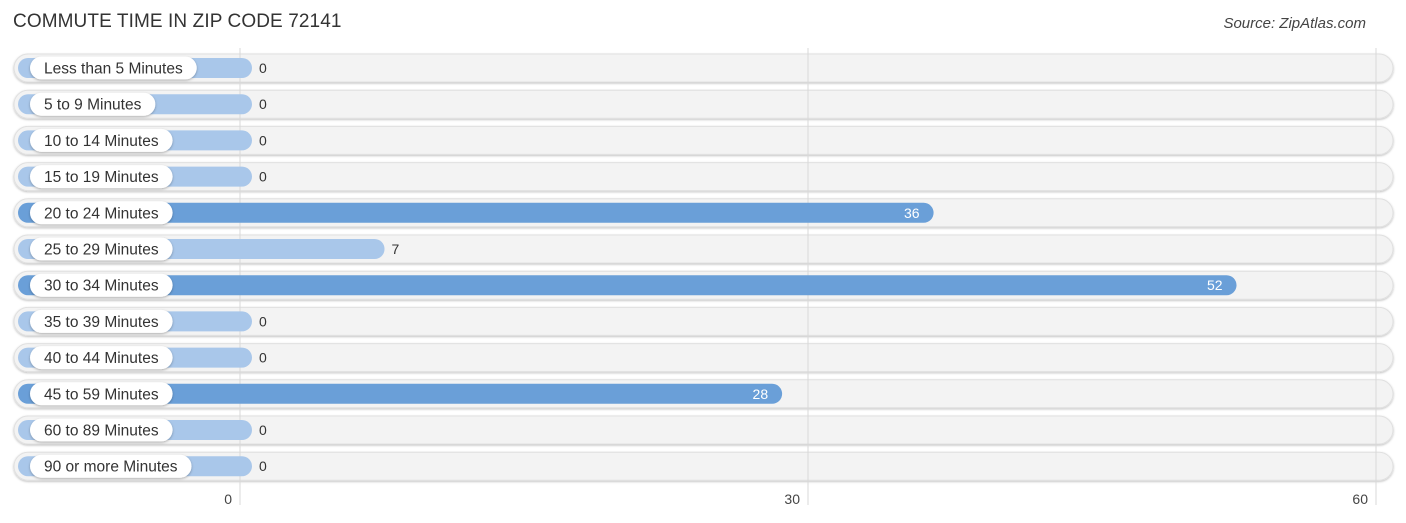 The width and height of the screenshot is (1406, 523). Describe the element at coordinates (101, 358) in the screenshot. I see `category-label: 40 to 44 Minutes` at that location.